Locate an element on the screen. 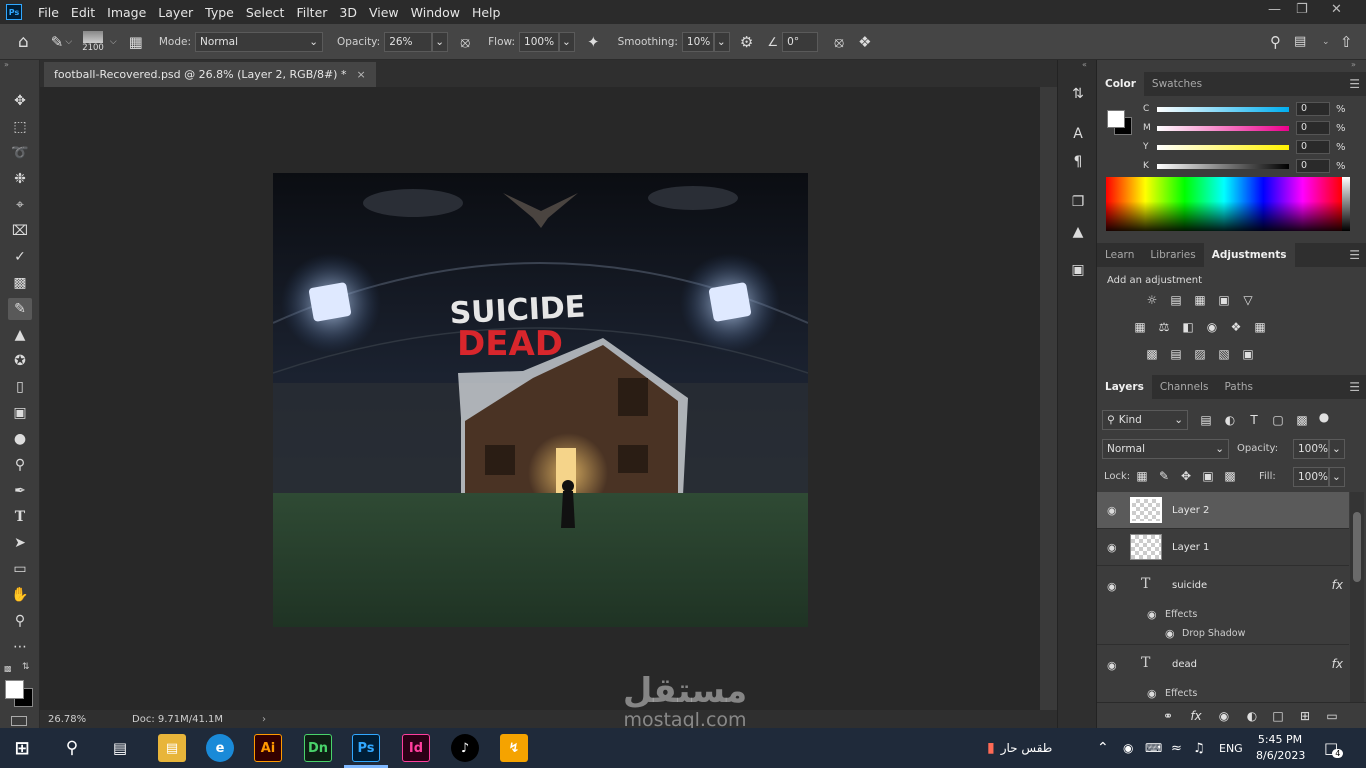 The image size is (1366, 768). new-layer-icon: ⊞ is located at coordinates (1305, 716).